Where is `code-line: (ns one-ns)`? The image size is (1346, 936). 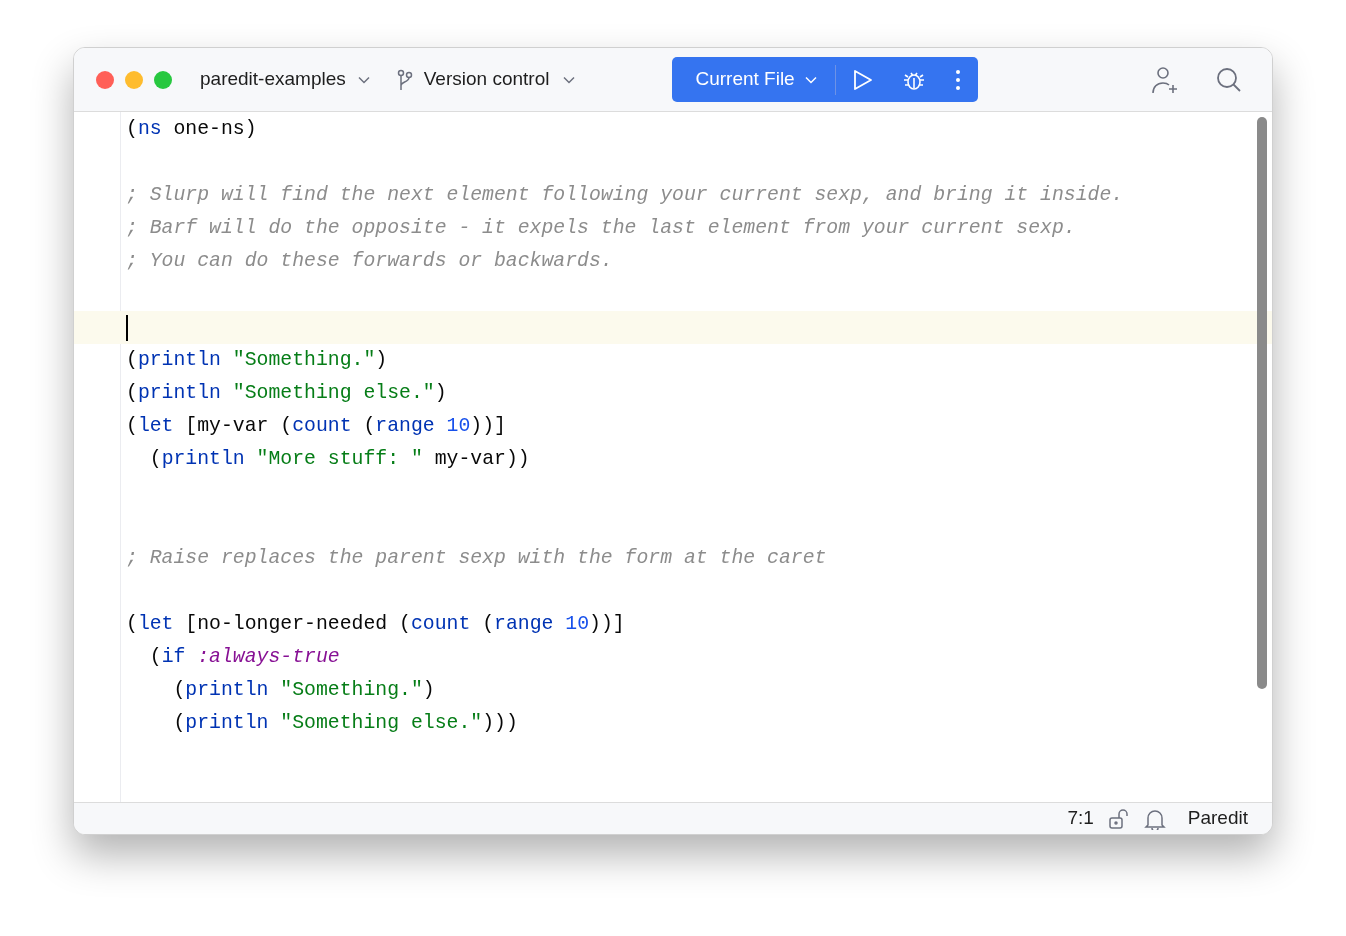 code-line: (ns one-ns) is located at coordinates (191, 129).